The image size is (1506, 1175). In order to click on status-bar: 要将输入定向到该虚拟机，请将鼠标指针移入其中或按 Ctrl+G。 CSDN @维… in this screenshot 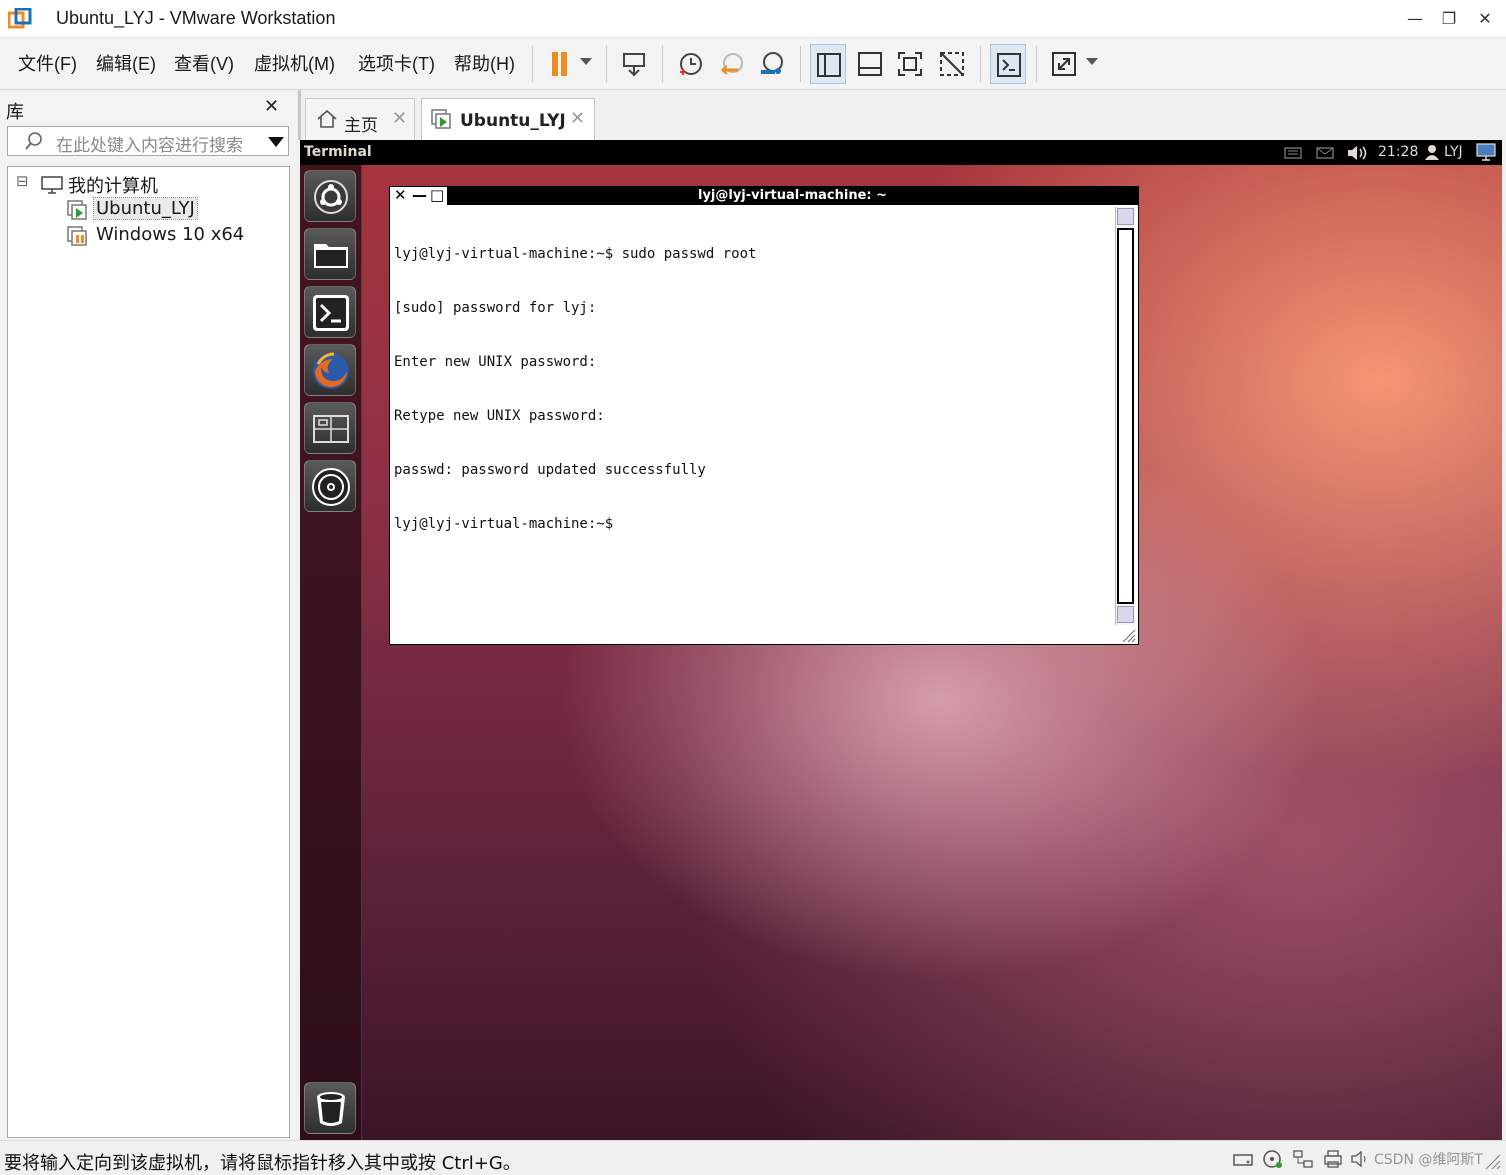, I will do `click(753, 1157)`.